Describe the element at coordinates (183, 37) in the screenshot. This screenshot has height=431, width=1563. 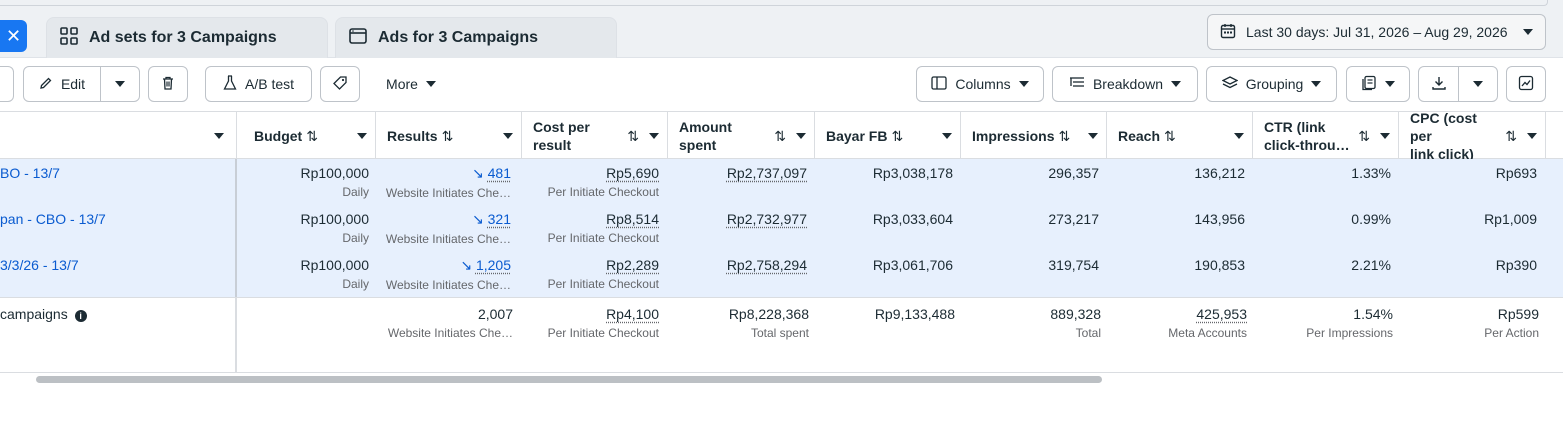
I see `tab-ad-sets-label: Ad sets for 3 Campaigns` at that location.